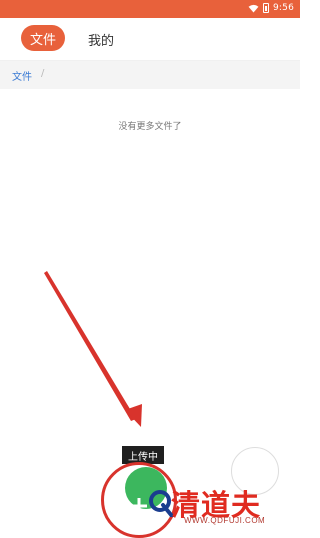 The width and height of the screenshot is (320, 538). Describe the element at coordinates (43, 38) in the screenshot. I see `tab-files: 文件` at that location.